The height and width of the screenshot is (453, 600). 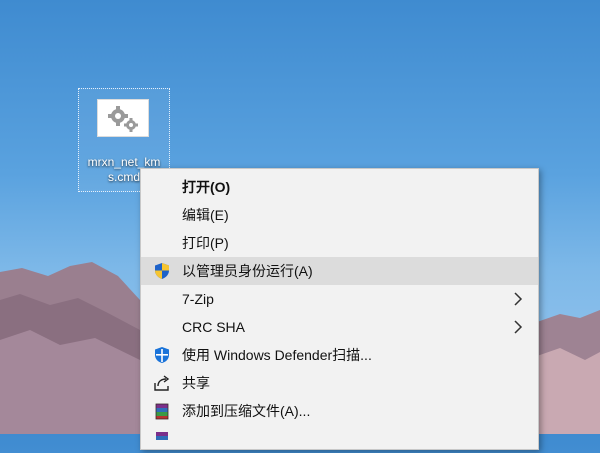 I want to click on menu-item-label: 7-Zip, so click(x=198, y=299).